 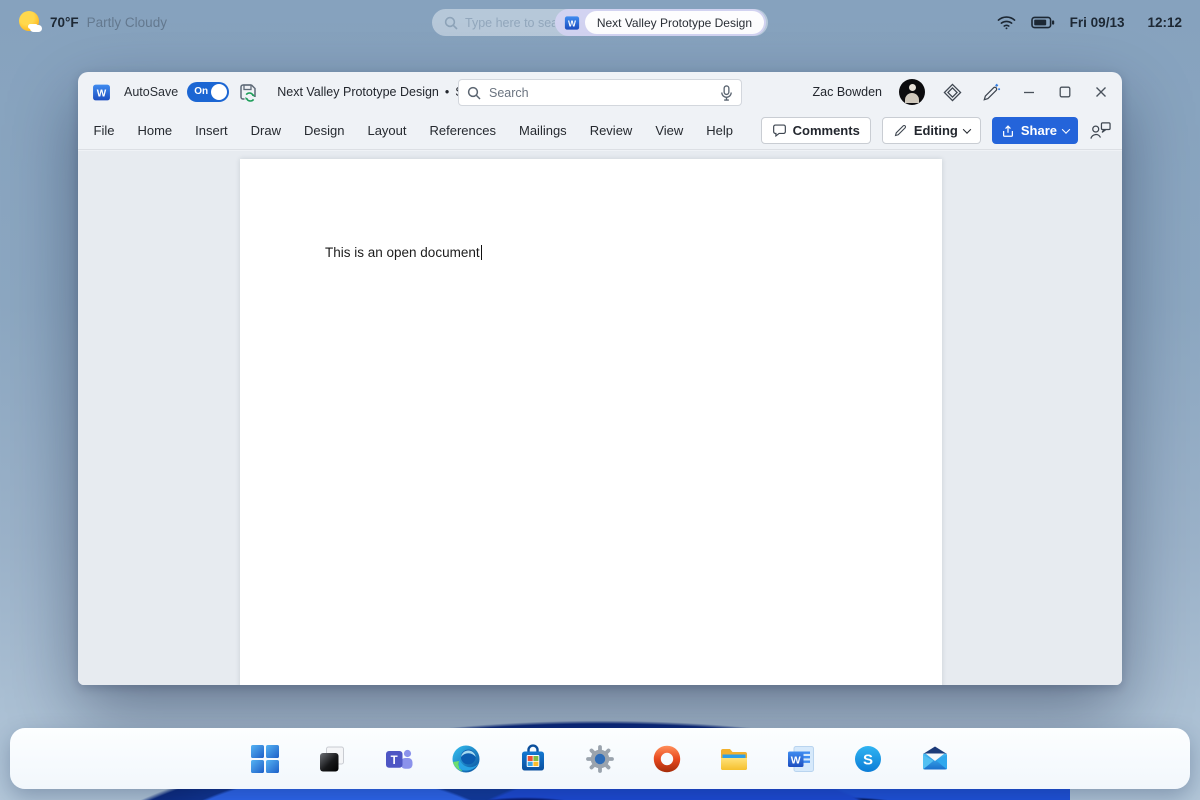 I want to click on editor-pen-sparkle-icon, so click(x=990, y=92).